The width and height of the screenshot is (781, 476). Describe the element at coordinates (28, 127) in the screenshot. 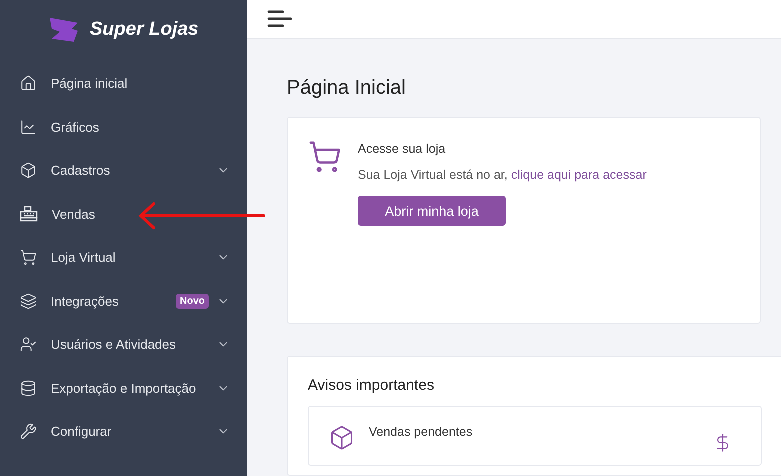

I see `chart-icon` at that location.